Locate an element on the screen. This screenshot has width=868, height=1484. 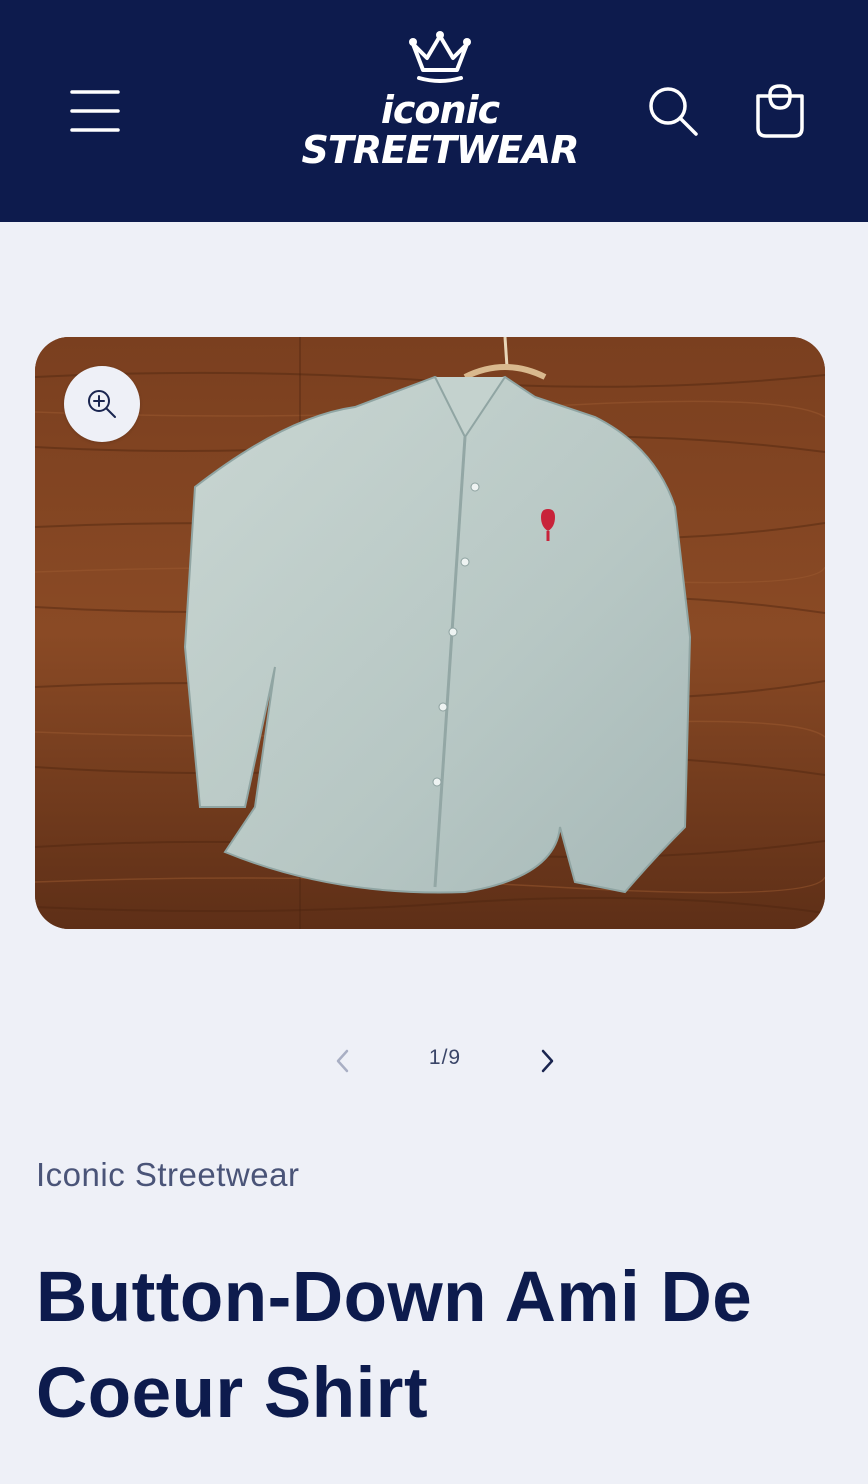
logo-text-iconic: iconic is located at coordinates (440, 110).